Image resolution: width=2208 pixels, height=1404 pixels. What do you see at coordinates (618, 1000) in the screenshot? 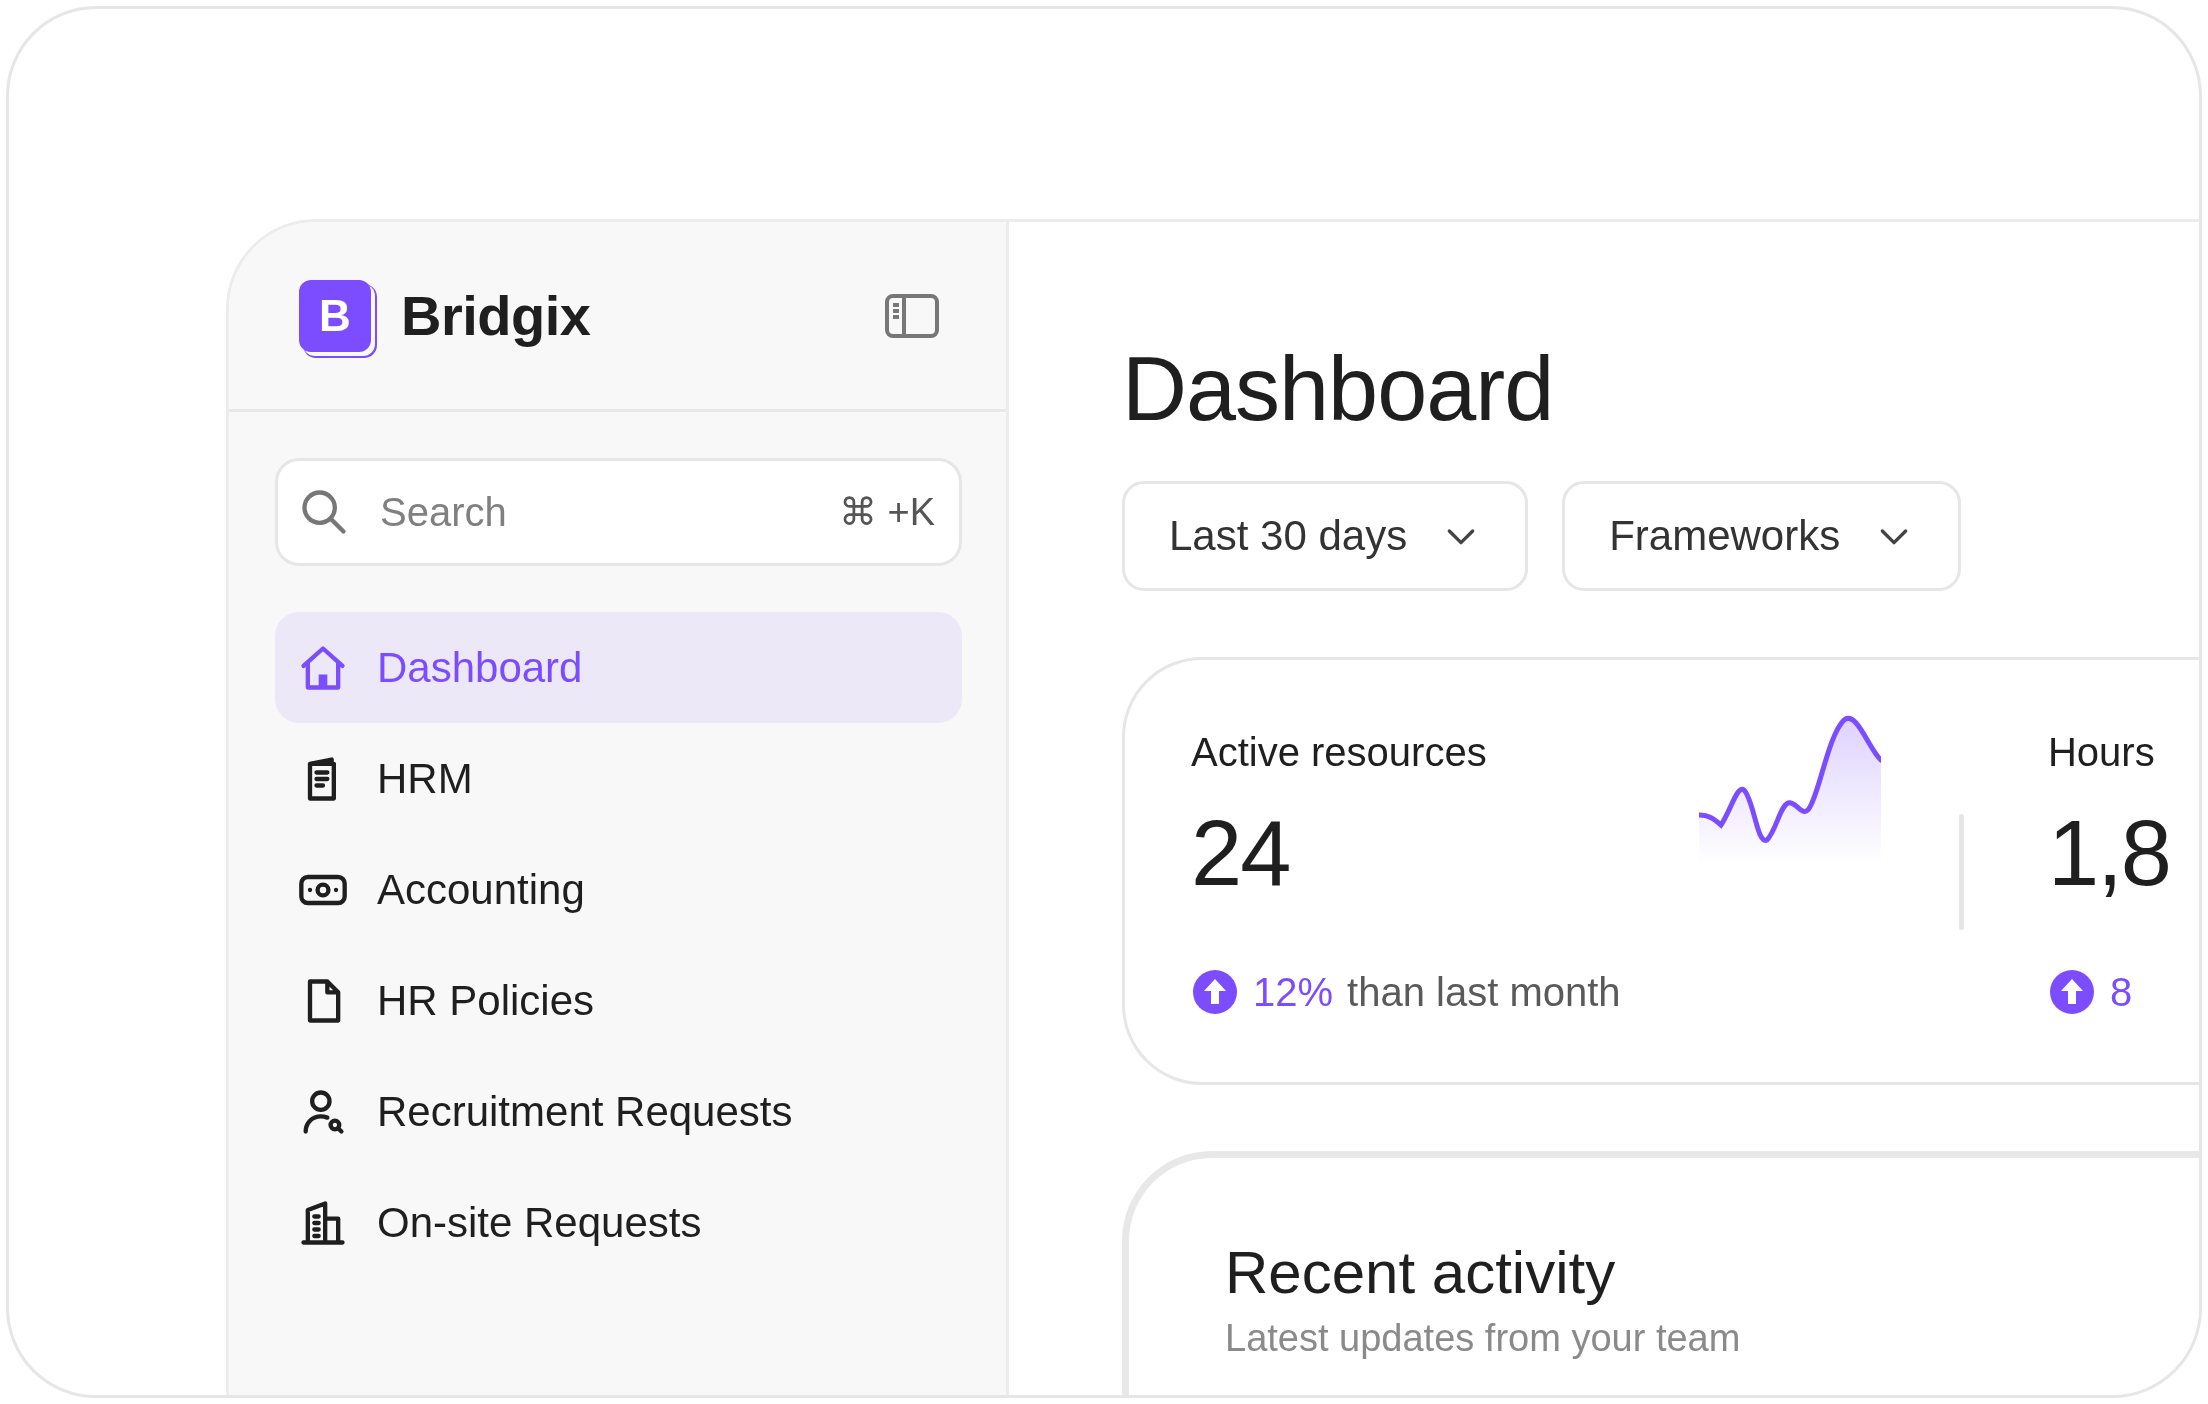
I see `nav-item: HR Policies` at bounding box center [618, 1000].